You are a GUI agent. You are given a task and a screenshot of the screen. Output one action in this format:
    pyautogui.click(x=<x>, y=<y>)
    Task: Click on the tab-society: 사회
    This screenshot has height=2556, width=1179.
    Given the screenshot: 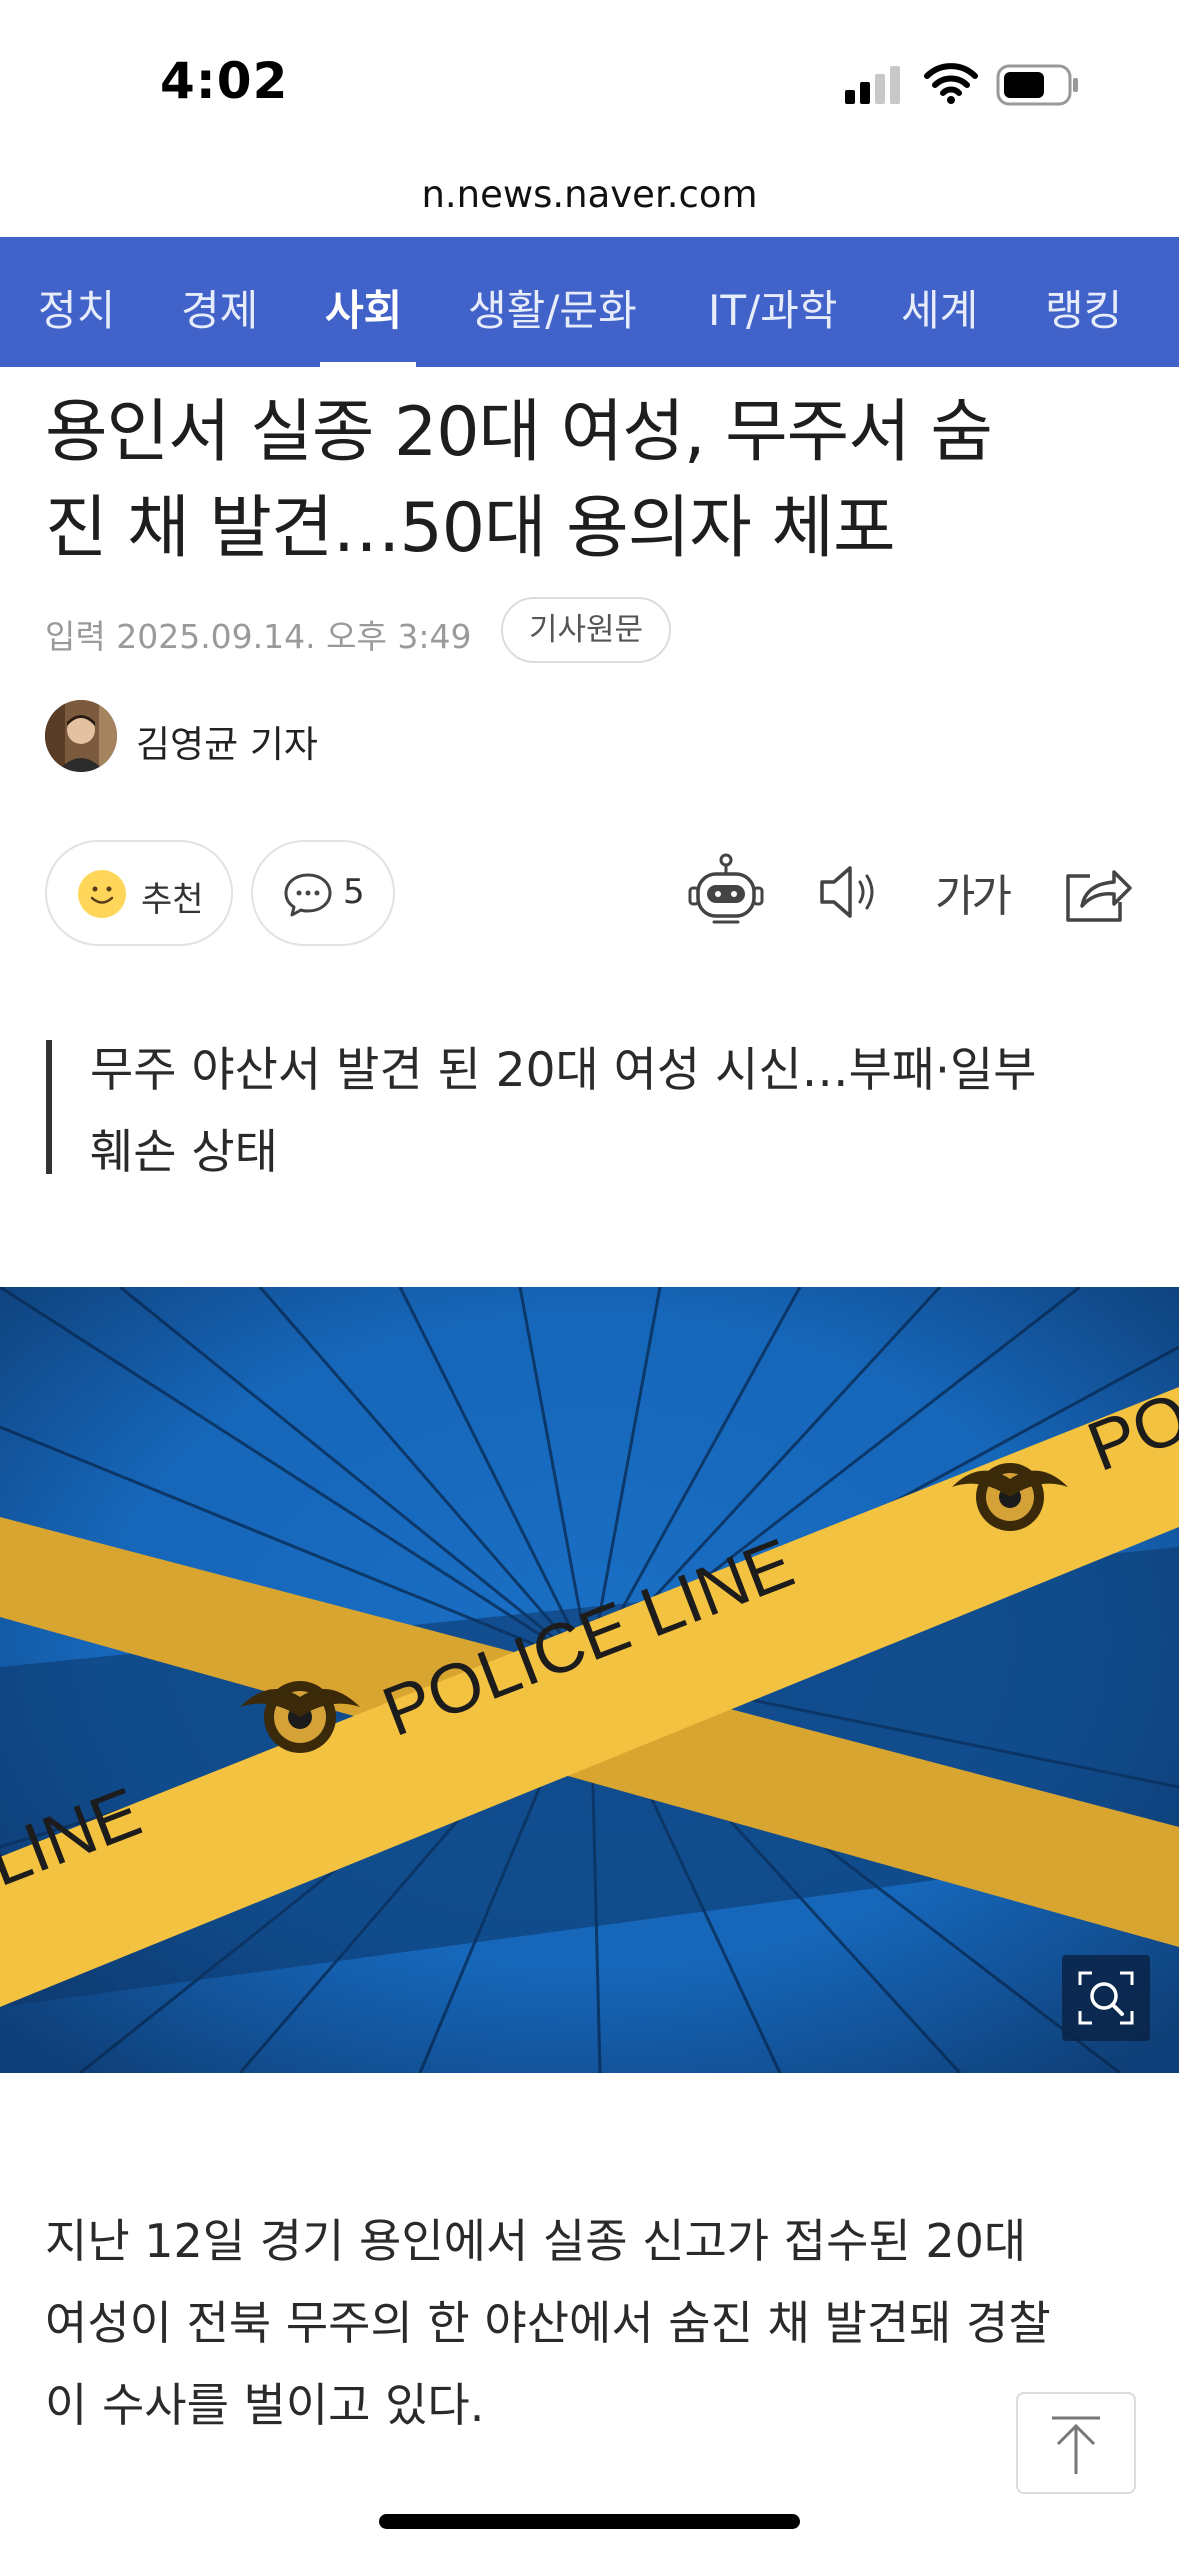 What is the action you would take?
    pyautogui.click(x=363, y=307)
    